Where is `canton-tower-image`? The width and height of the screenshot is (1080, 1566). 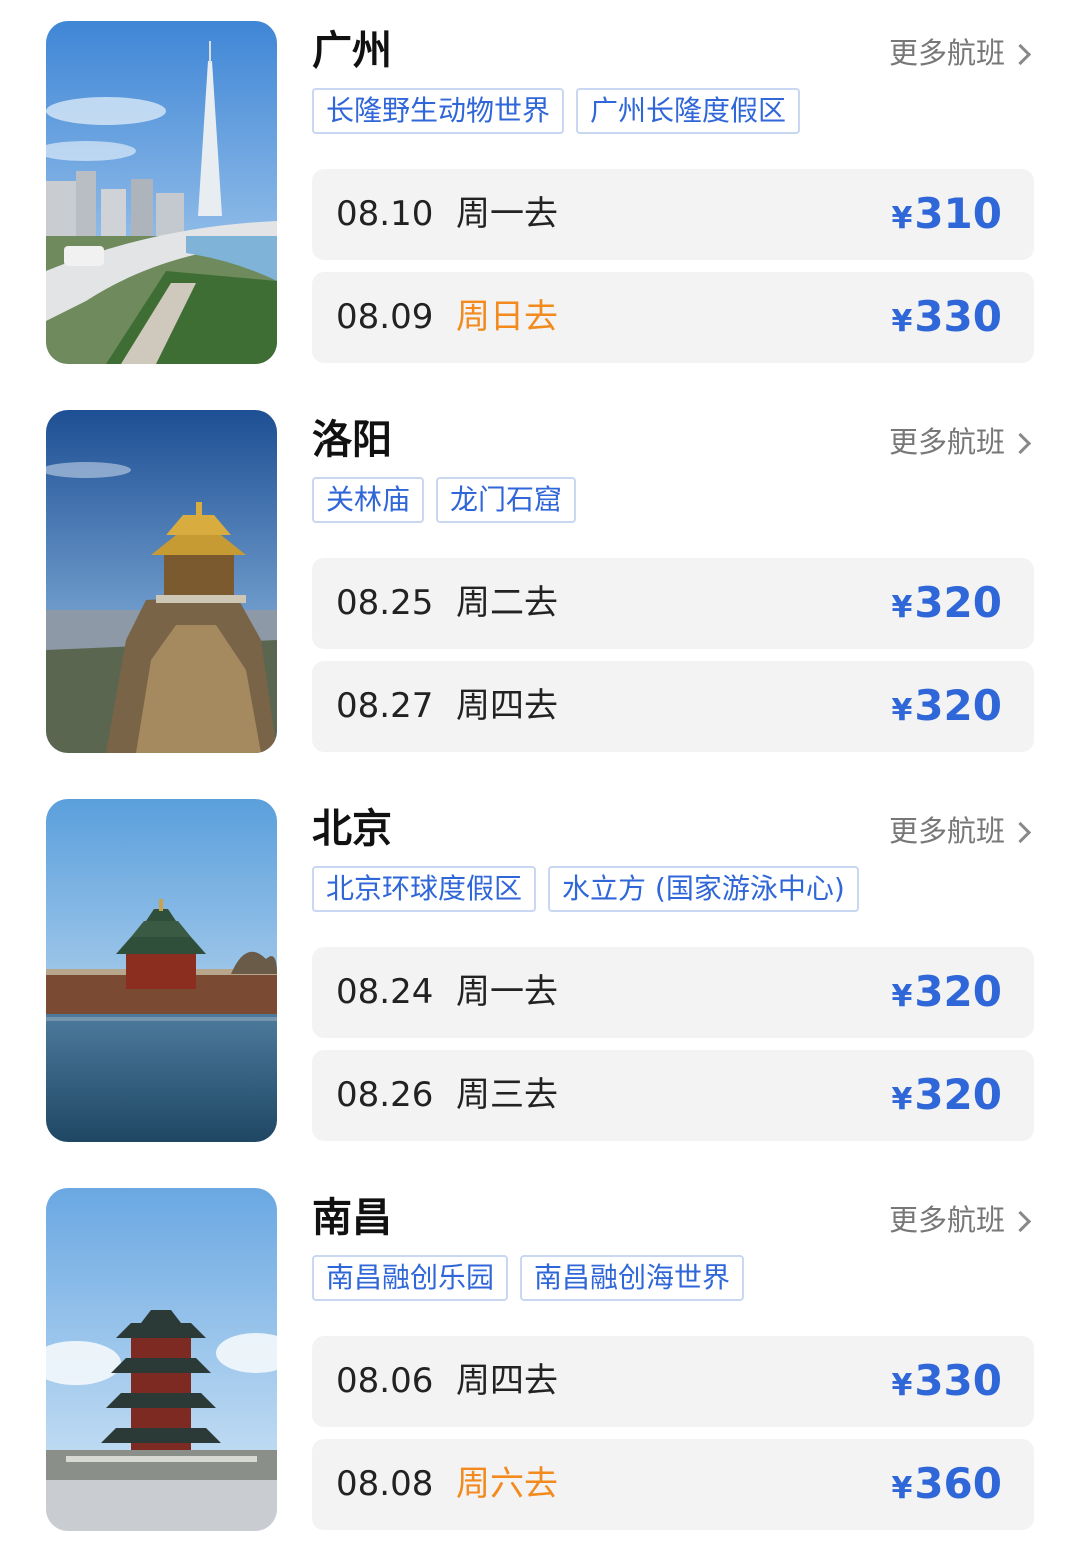
canton-tower-image is located at coordinates (161, 192).